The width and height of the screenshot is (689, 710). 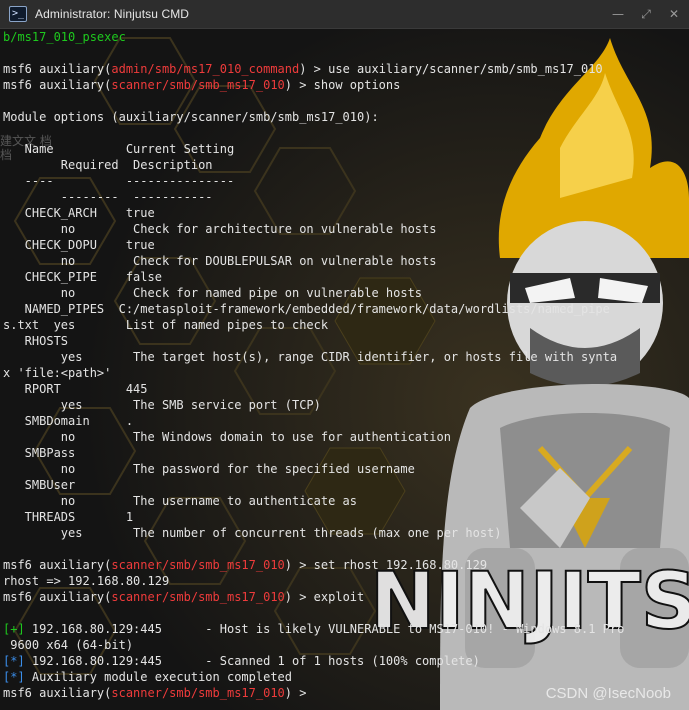 What do you see at coordinates (82, 277) in the screenshot?
I see `terminal-text-segment: CHECK_PIPE false` at bounding box center [82, 277].